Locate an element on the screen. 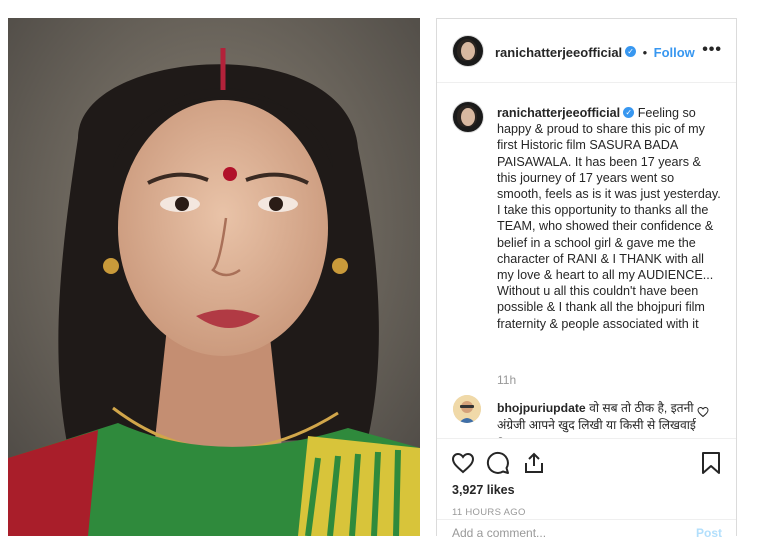  comment-avatar is located at coordinates (467, 409).